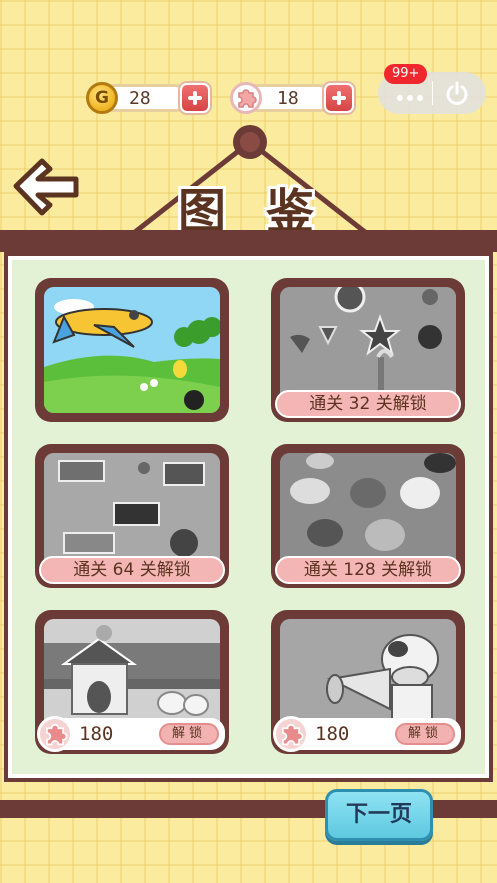 The image size is (497, 883). Describe the element at coordinates (457, 93) in the screenshot. I see `power-icon` at that location.